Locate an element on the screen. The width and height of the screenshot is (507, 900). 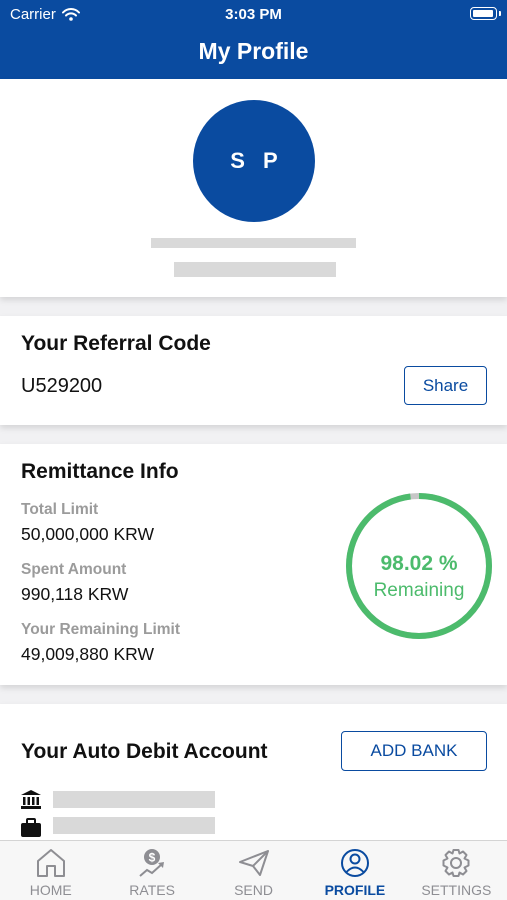
tab-home-label: HOME is located at coordinates (50, 890).